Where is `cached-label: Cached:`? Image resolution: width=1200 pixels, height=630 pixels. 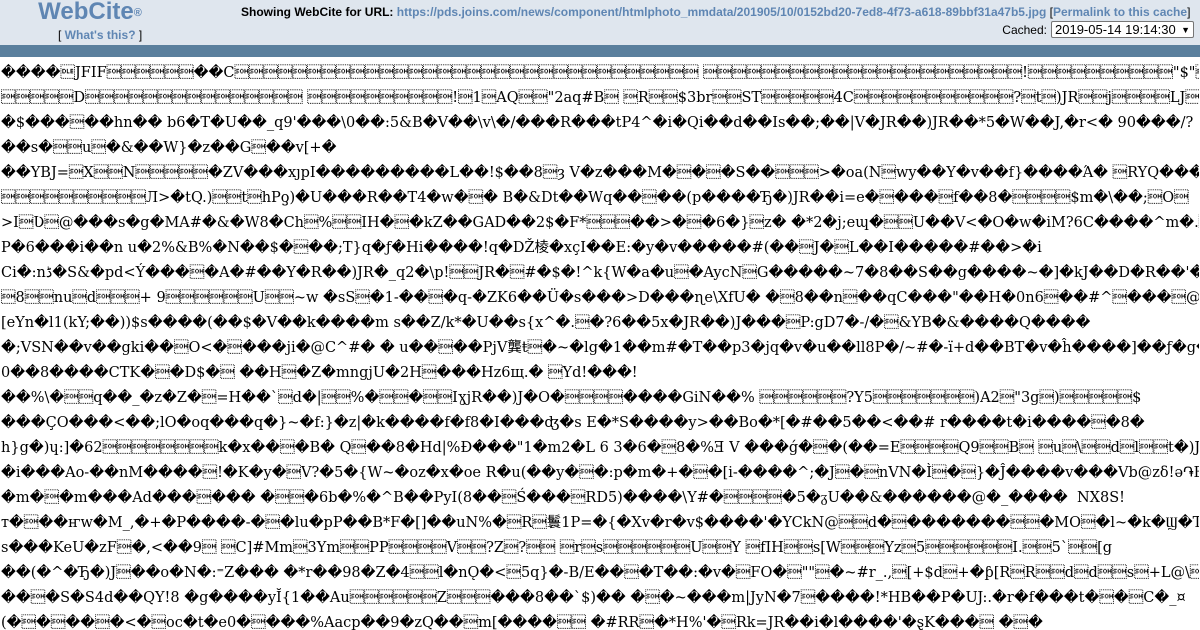
cached-label: Cached: is located at coordinates (1024, 29).